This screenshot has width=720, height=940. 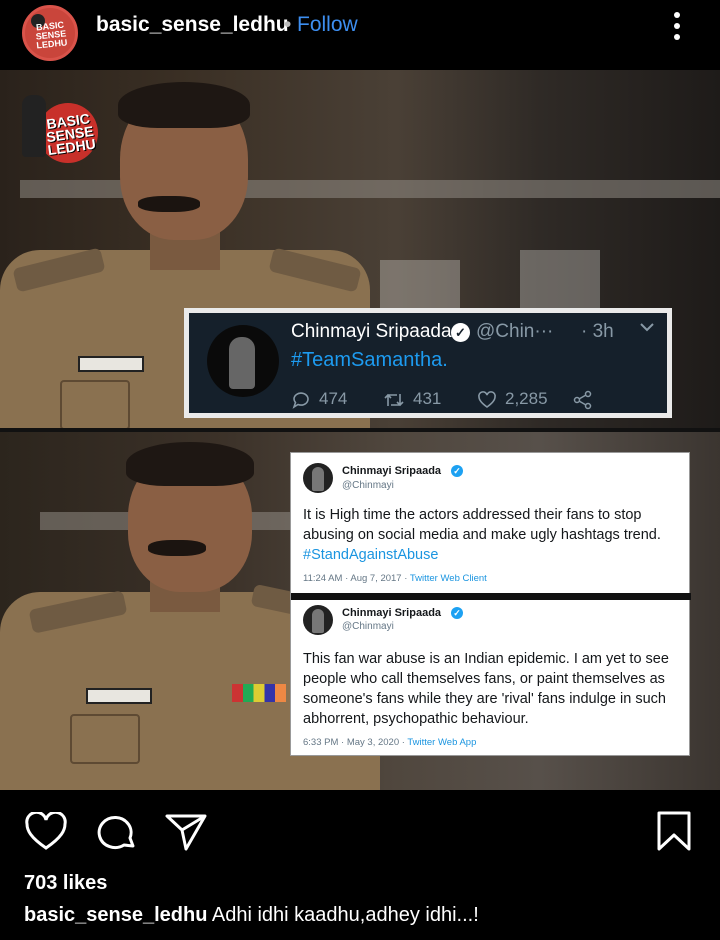 What do you see at coordinates (356, 578) in the screenshot?
I see `tweet-date: 11:24 AM · Aug 7, 2017 ·` at bounding box center [356, 578].